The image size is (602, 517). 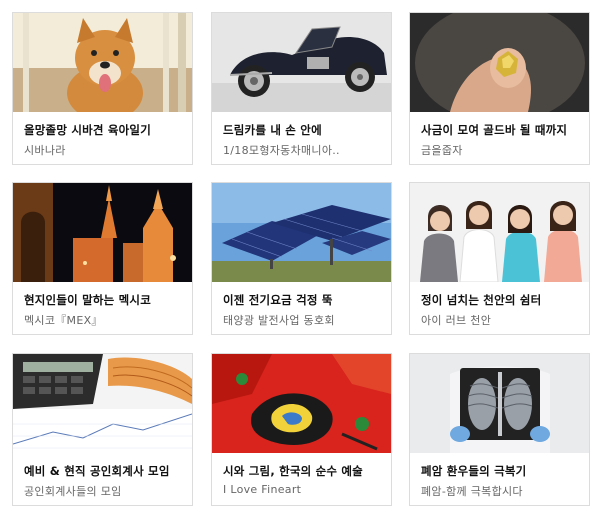 What do you see at coordinates (503, 130) in the screenshot?
I see `cafe-title: 사금이 모여 골드바 될 때까지` at bounding box center [503, 130].